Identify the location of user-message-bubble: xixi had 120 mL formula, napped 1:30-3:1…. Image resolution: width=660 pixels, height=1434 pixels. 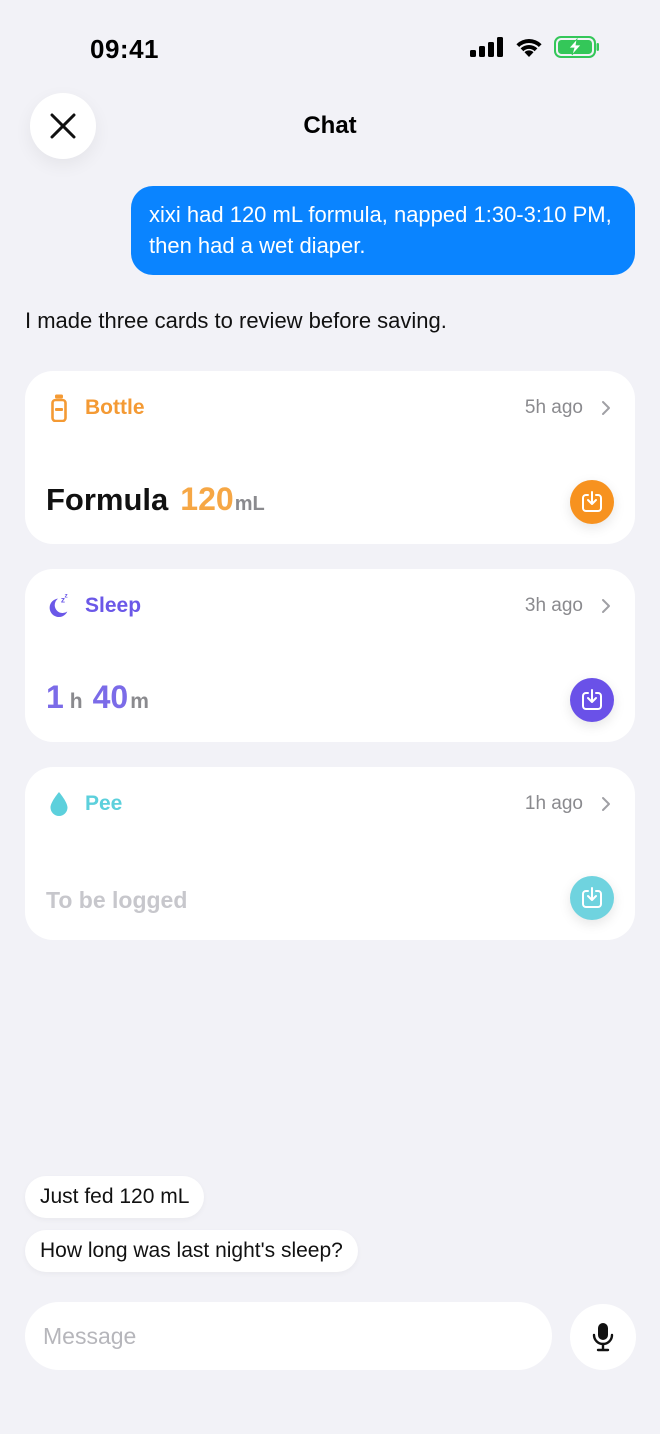
(383, 230).